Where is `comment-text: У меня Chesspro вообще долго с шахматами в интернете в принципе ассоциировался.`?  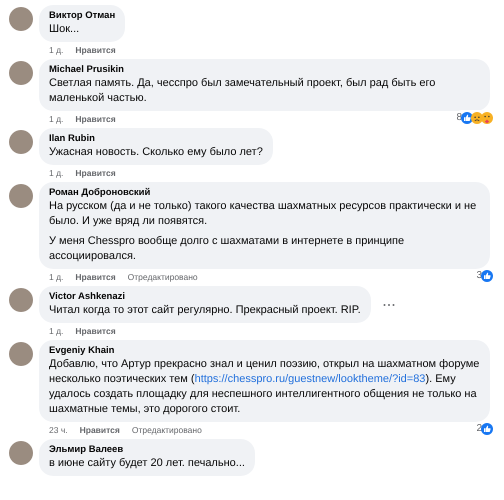
comment-text: У меня Chesspro вообще долго с шахматами в интернете в принципе ассоциировался. is located at coordinates (227, 249).